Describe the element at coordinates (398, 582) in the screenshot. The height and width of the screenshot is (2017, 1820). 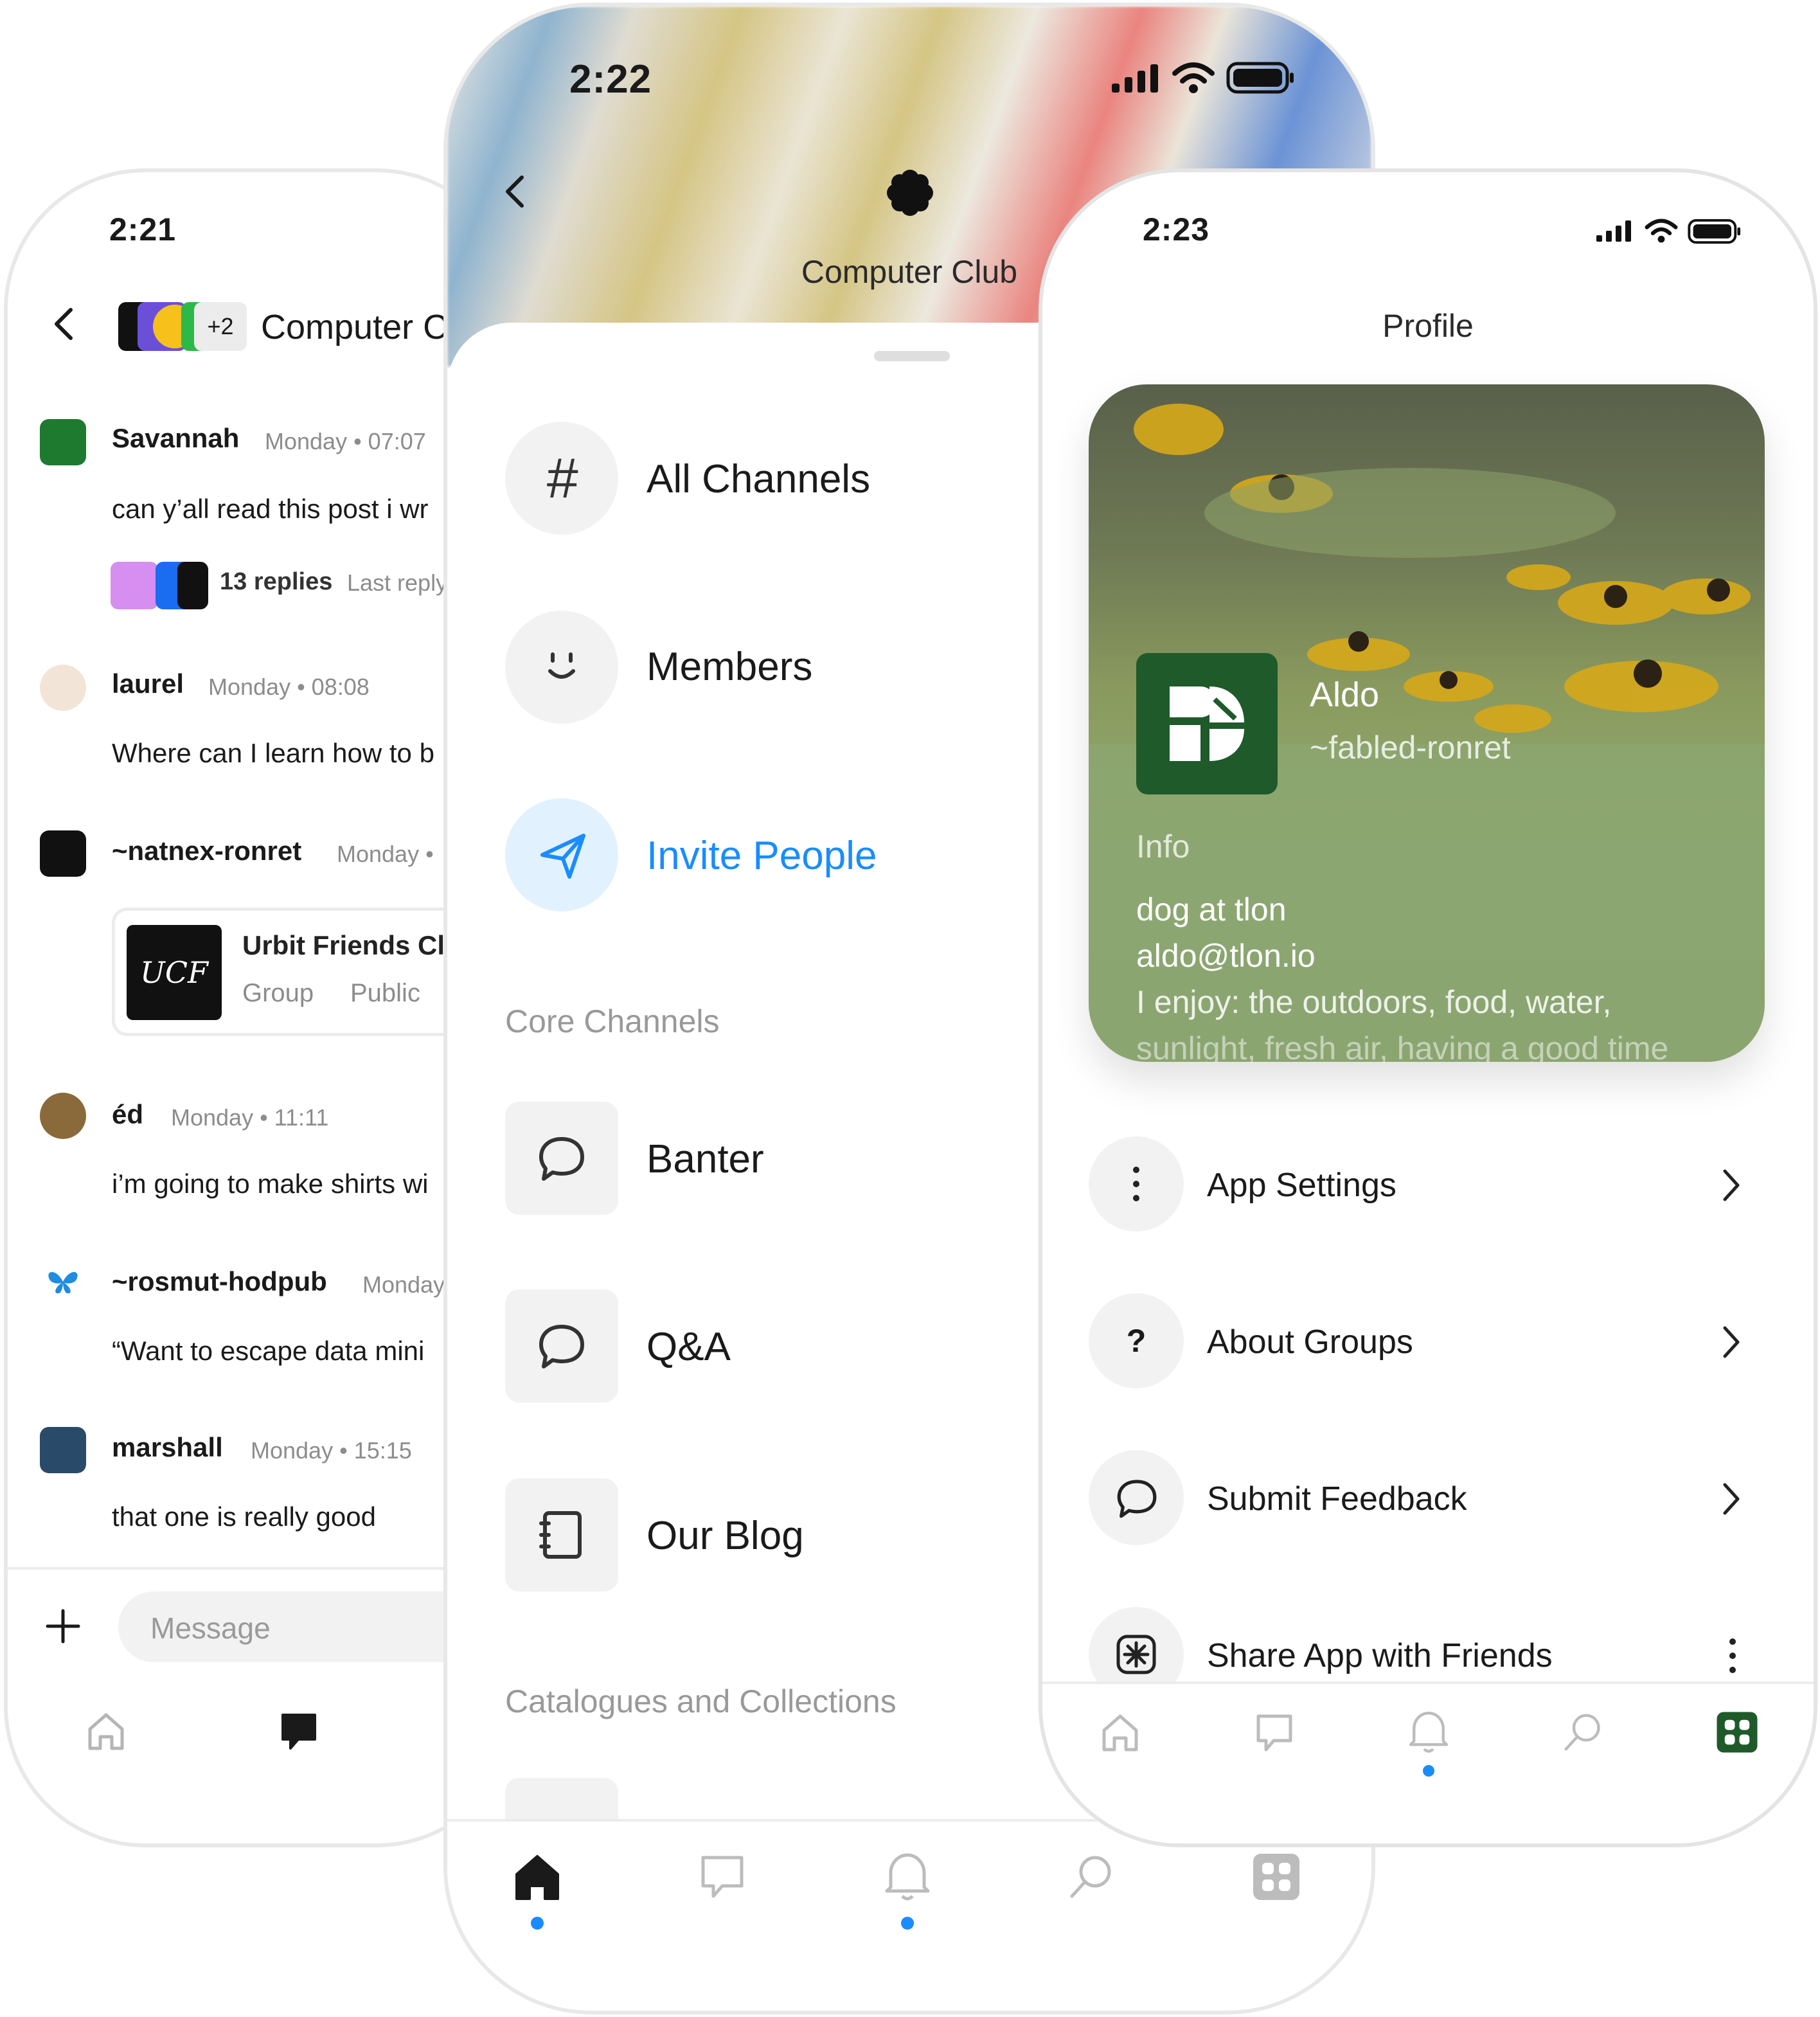
I see `last-reply: Last reply` at that location.